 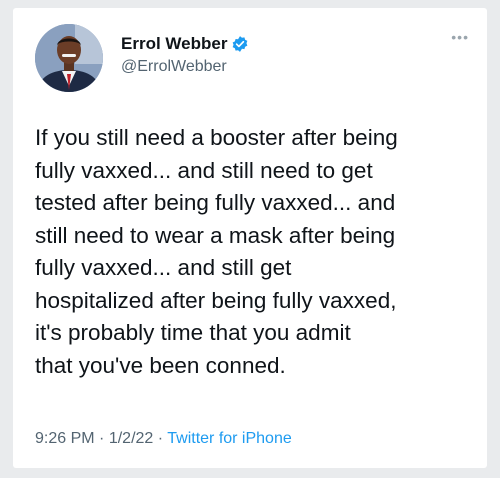 I want to click on tweet-date: 1/2/22, so click(x=131, y=438).